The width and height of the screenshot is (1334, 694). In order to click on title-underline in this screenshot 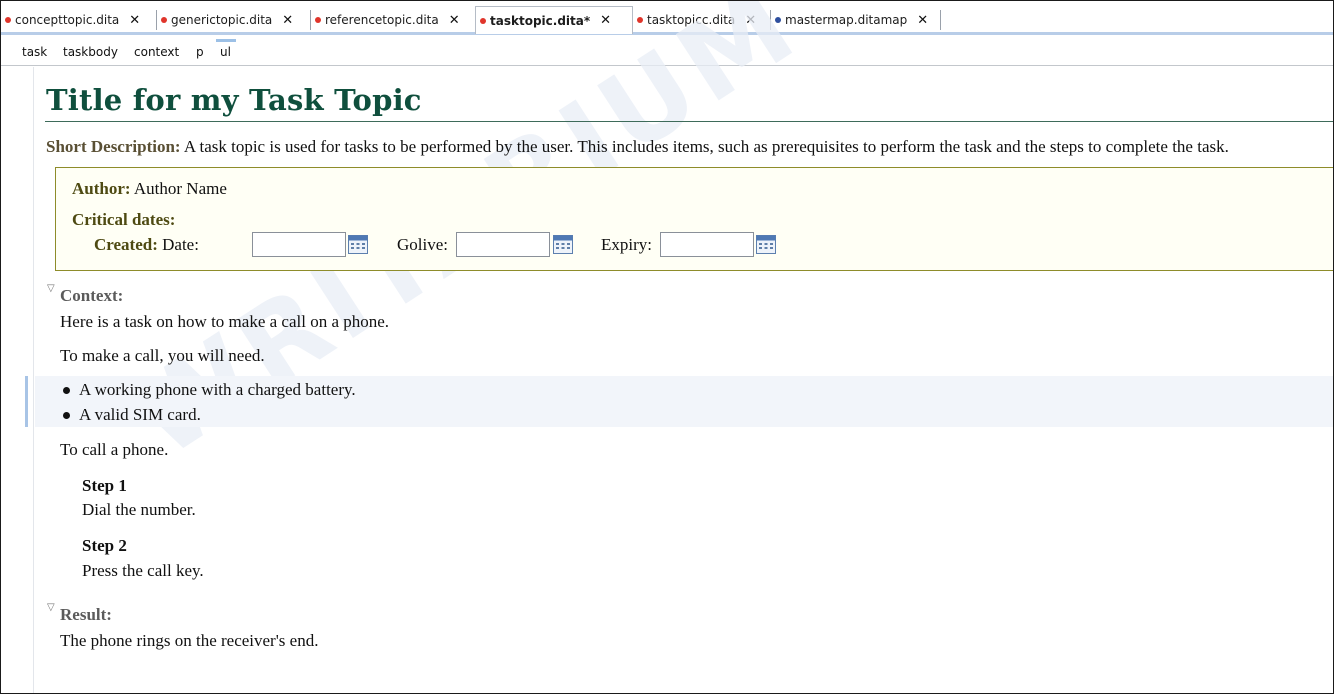, I will do `click(689, 121)`.